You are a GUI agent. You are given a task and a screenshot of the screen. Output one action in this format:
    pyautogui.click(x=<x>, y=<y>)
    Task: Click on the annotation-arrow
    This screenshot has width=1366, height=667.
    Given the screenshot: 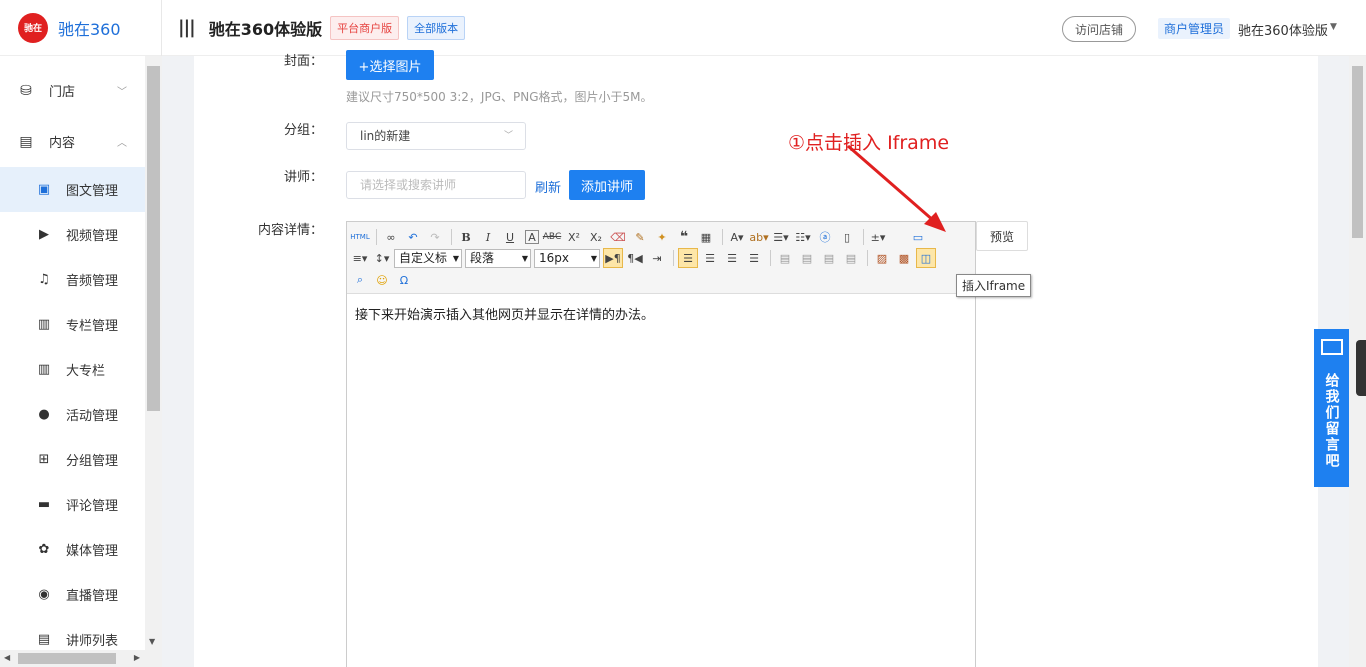 What is the action you would take?
    pyautogui.click(x=896, y=188)
    